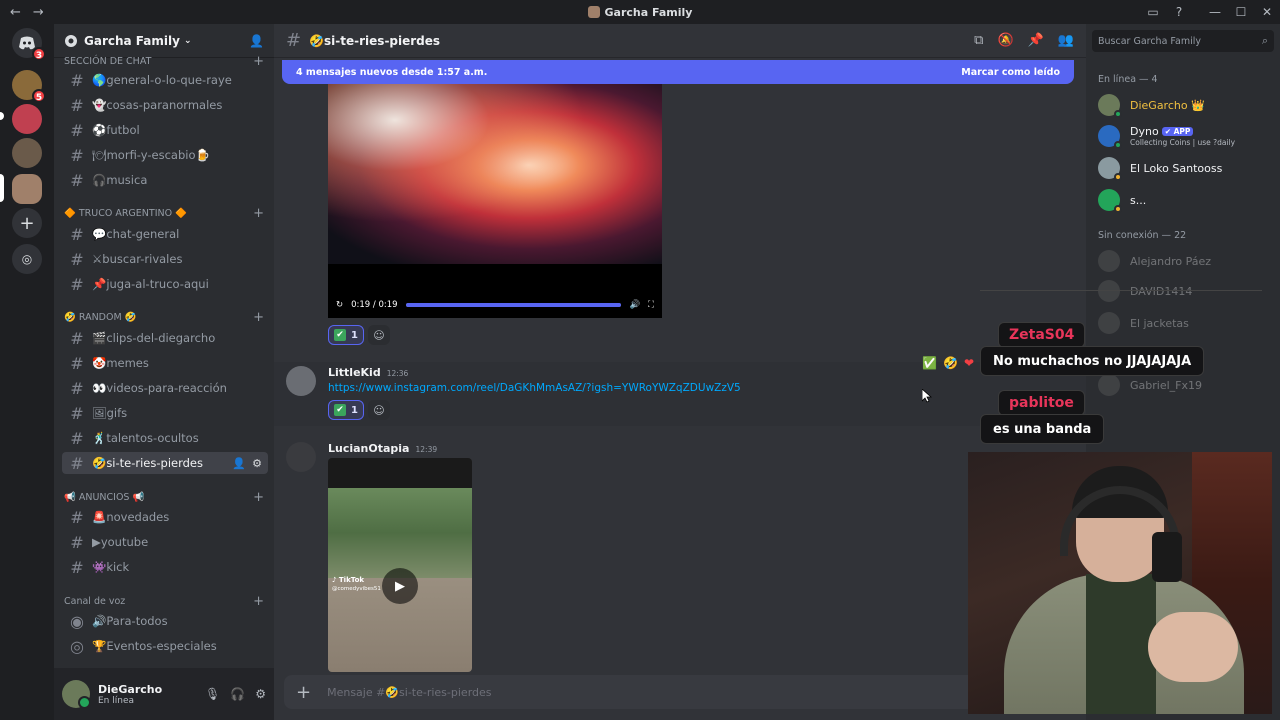 The image size is (1280, 720). I want to click on video-attachment: ↻ 0:19 / 0:19 🔊 ⛶, so click(495, 201).